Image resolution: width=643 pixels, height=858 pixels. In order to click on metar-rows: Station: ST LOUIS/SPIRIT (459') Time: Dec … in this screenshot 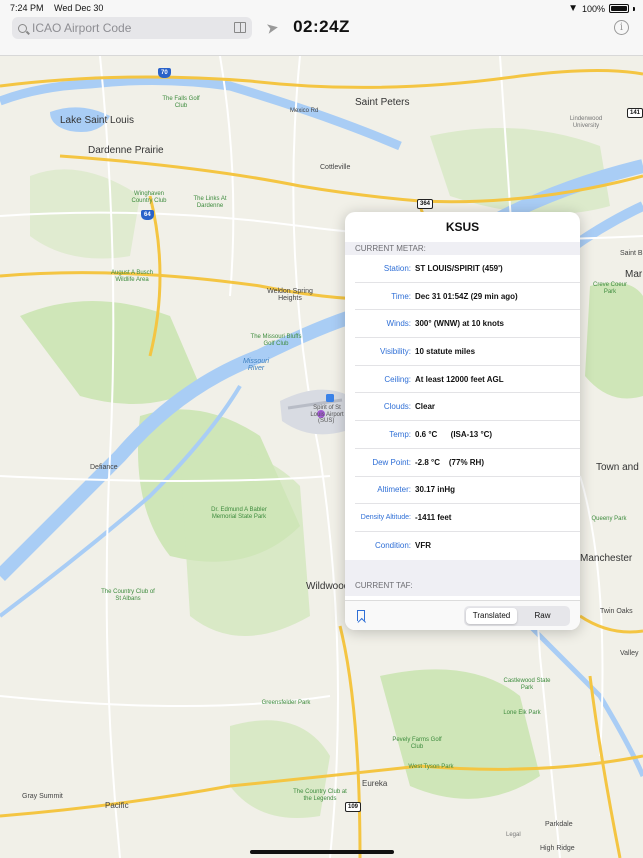, I will do `click(462, 407)`.